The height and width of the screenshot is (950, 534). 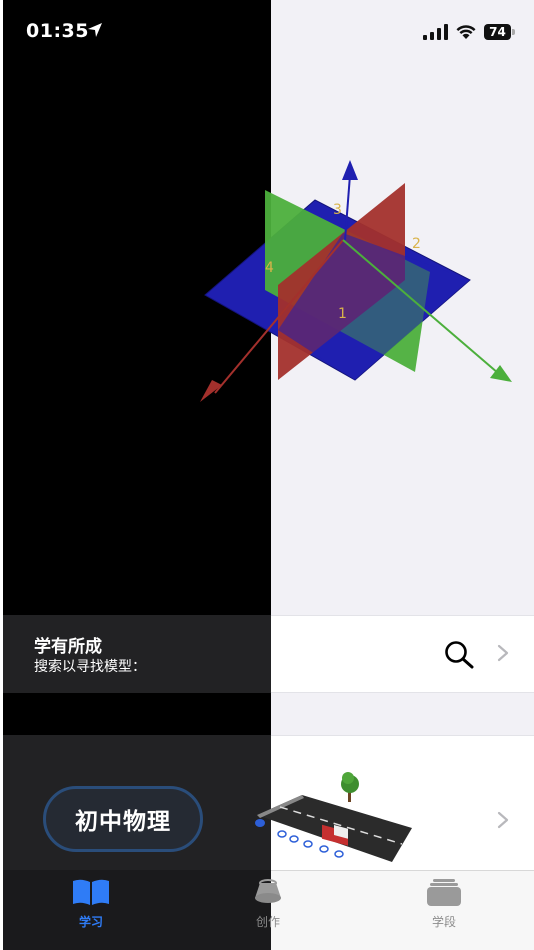 What do you see at coordinates (123, 819) in the screenshot?
I see `course-button: 初中物理` at bounding box center [123, 819].